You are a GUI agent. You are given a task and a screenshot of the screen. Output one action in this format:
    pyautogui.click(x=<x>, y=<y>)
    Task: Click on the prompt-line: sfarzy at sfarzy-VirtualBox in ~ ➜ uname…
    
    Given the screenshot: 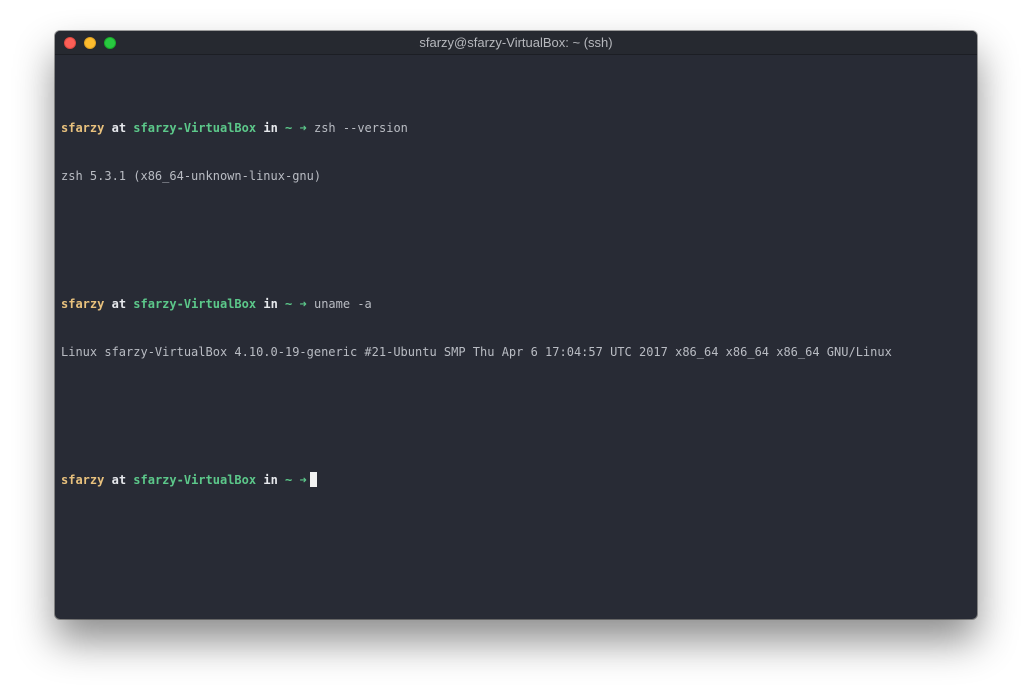 What is the action you would take?
    pyautogui.click(x=516, y=304)
    